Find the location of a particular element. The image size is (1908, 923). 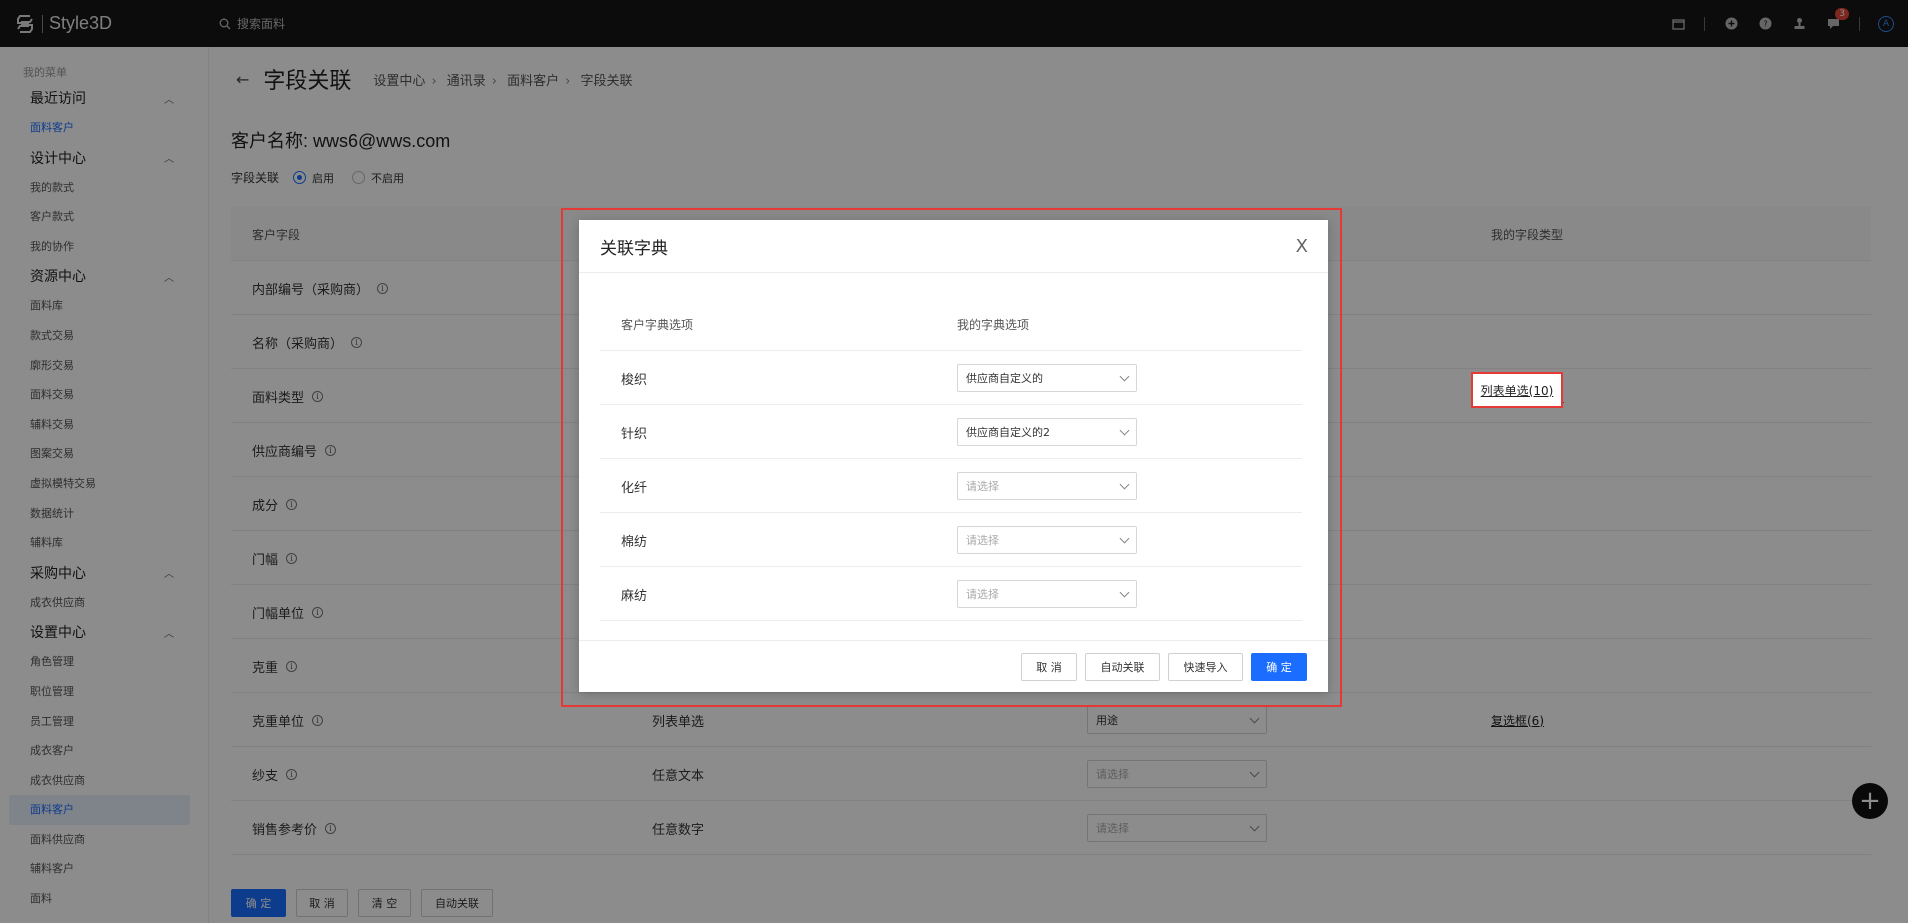

highlight-box-link is located at coordinates (1517, 390).